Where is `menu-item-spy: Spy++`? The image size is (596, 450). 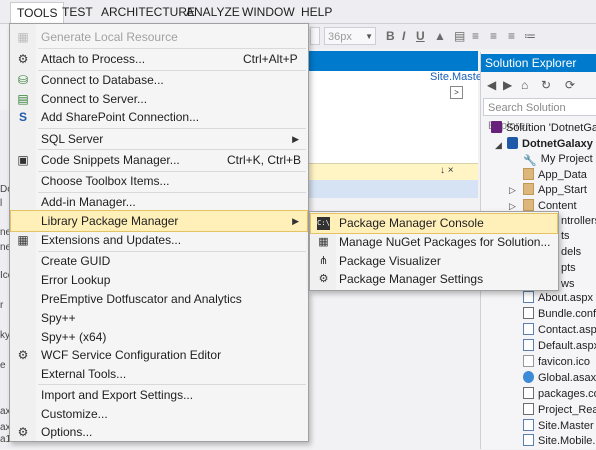 menu-item-spy: Spy++ is located at coordinates (159, 318).